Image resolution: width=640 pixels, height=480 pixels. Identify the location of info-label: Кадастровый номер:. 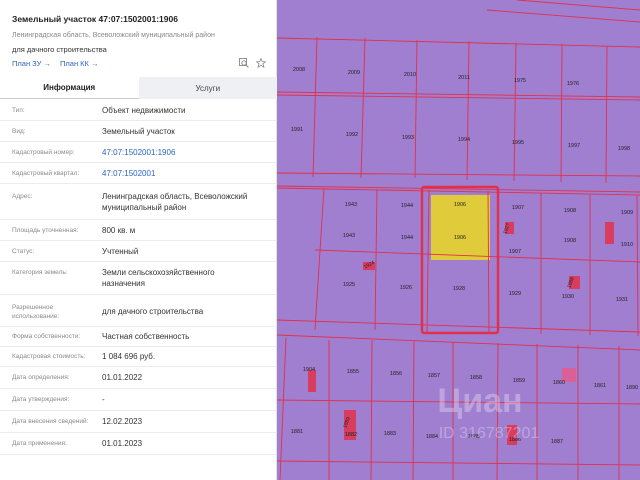
(43, 152).